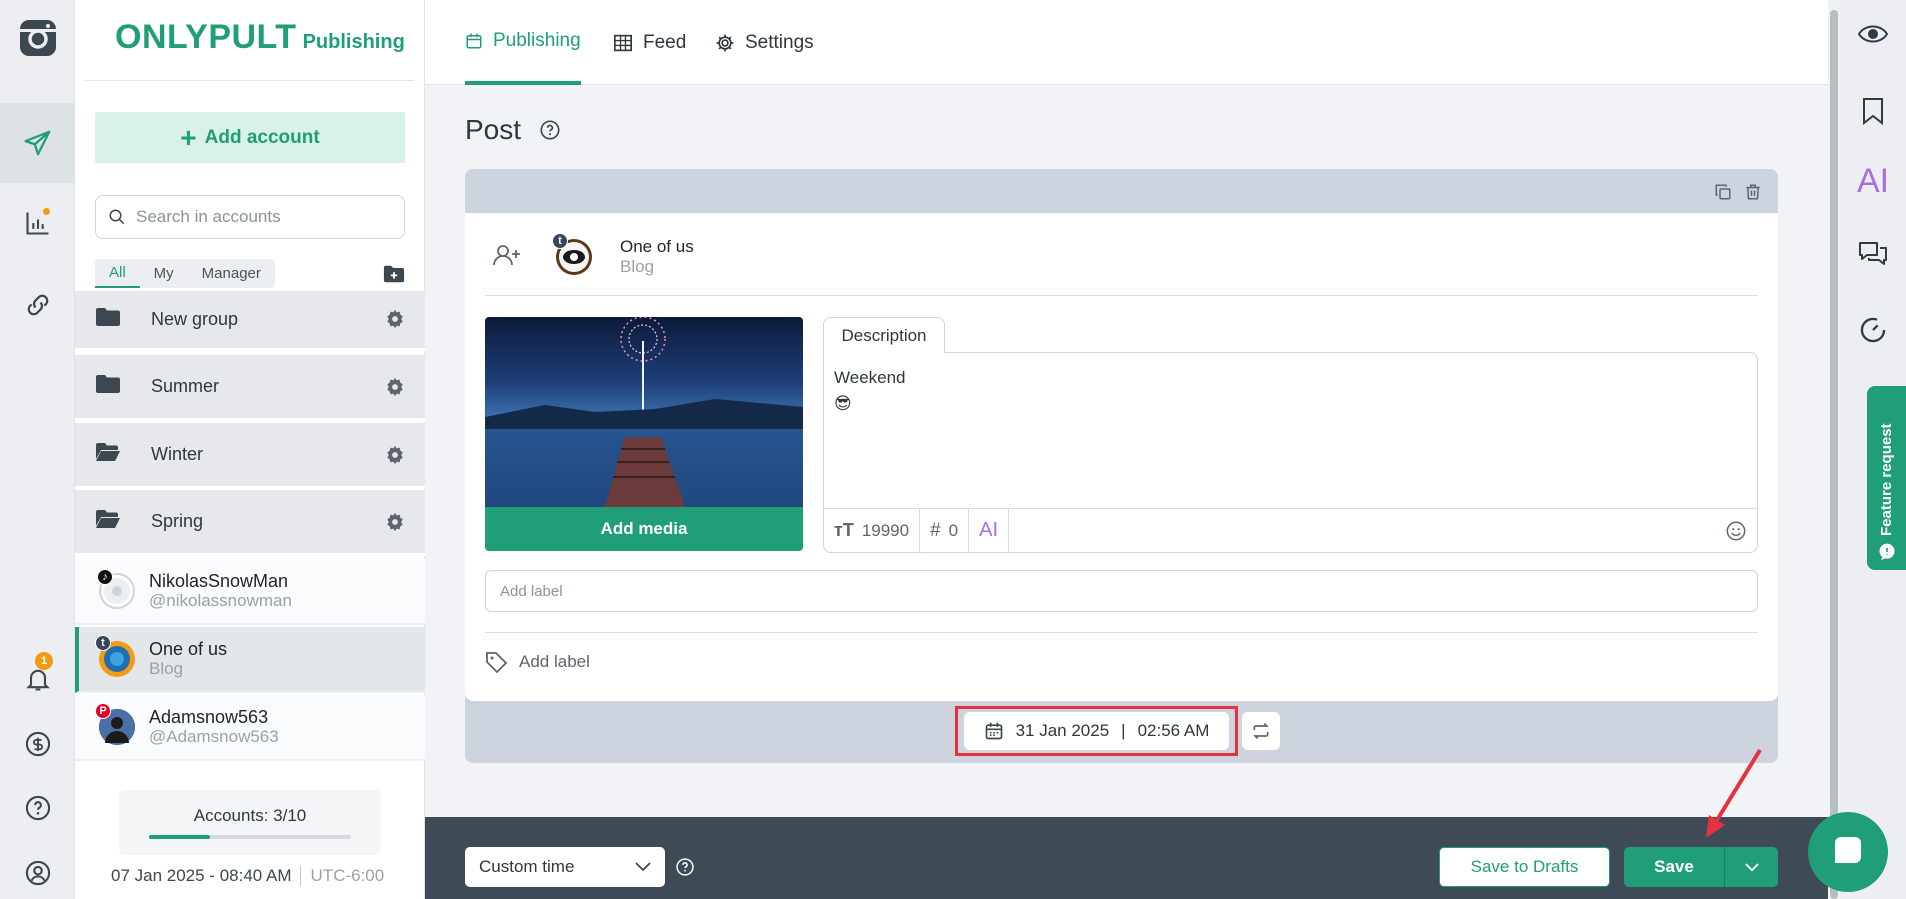 This screenshot has width=1906, height=899. Describe the element at coordinates (341, 876) in the screenshot. I see `timezone-label: UTC-6:00` at that location.